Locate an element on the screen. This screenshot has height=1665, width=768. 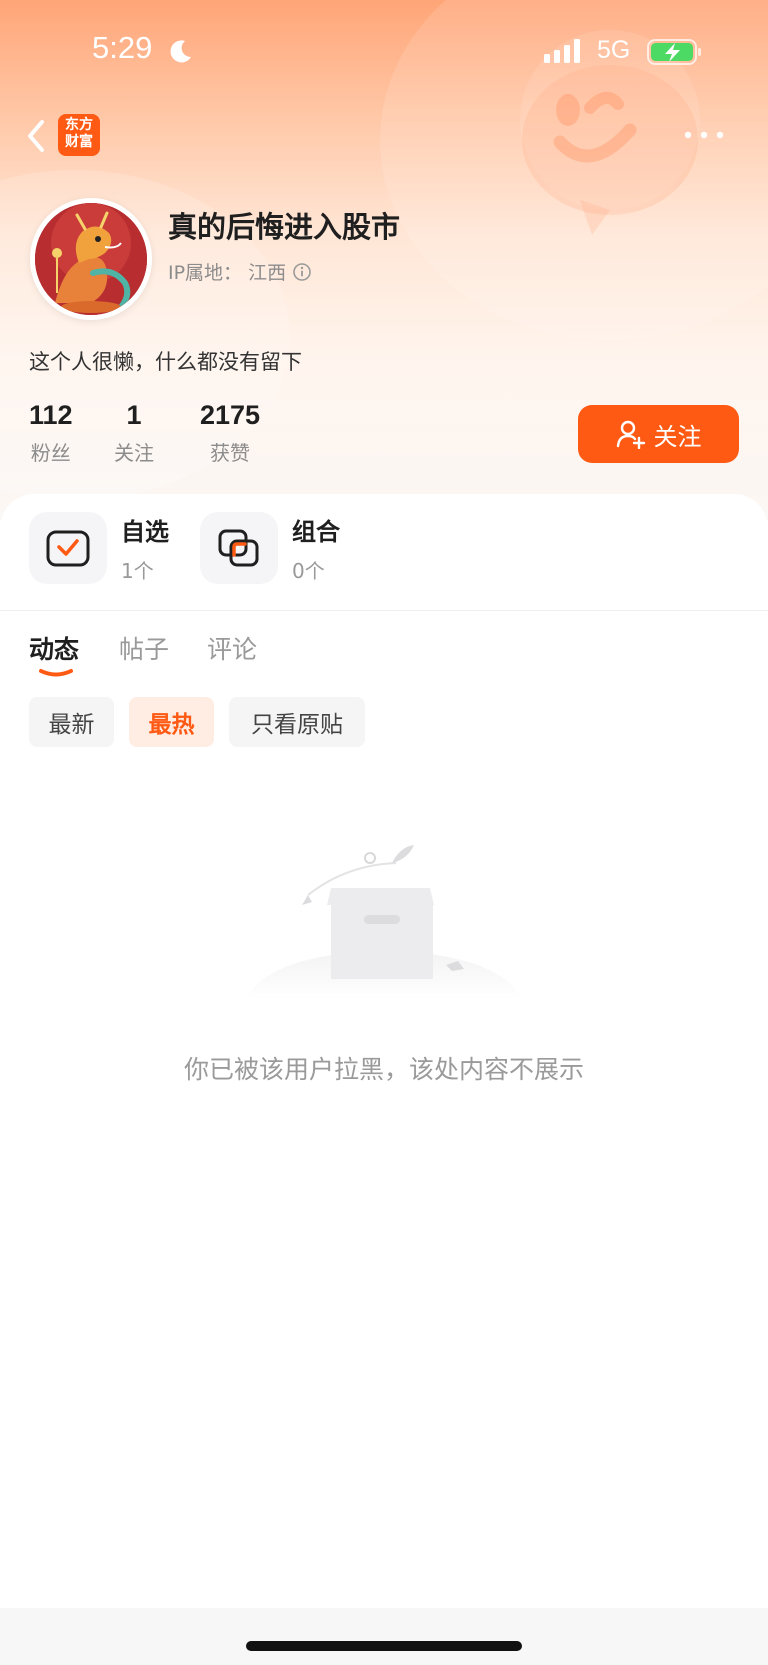
stat-label: 获赞 is located at coordinates (230, 453).